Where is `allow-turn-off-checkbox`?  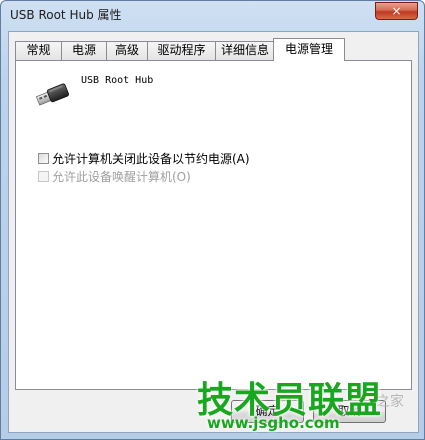
allow-turn-off-checkbox is located at coordinates (43, 158).